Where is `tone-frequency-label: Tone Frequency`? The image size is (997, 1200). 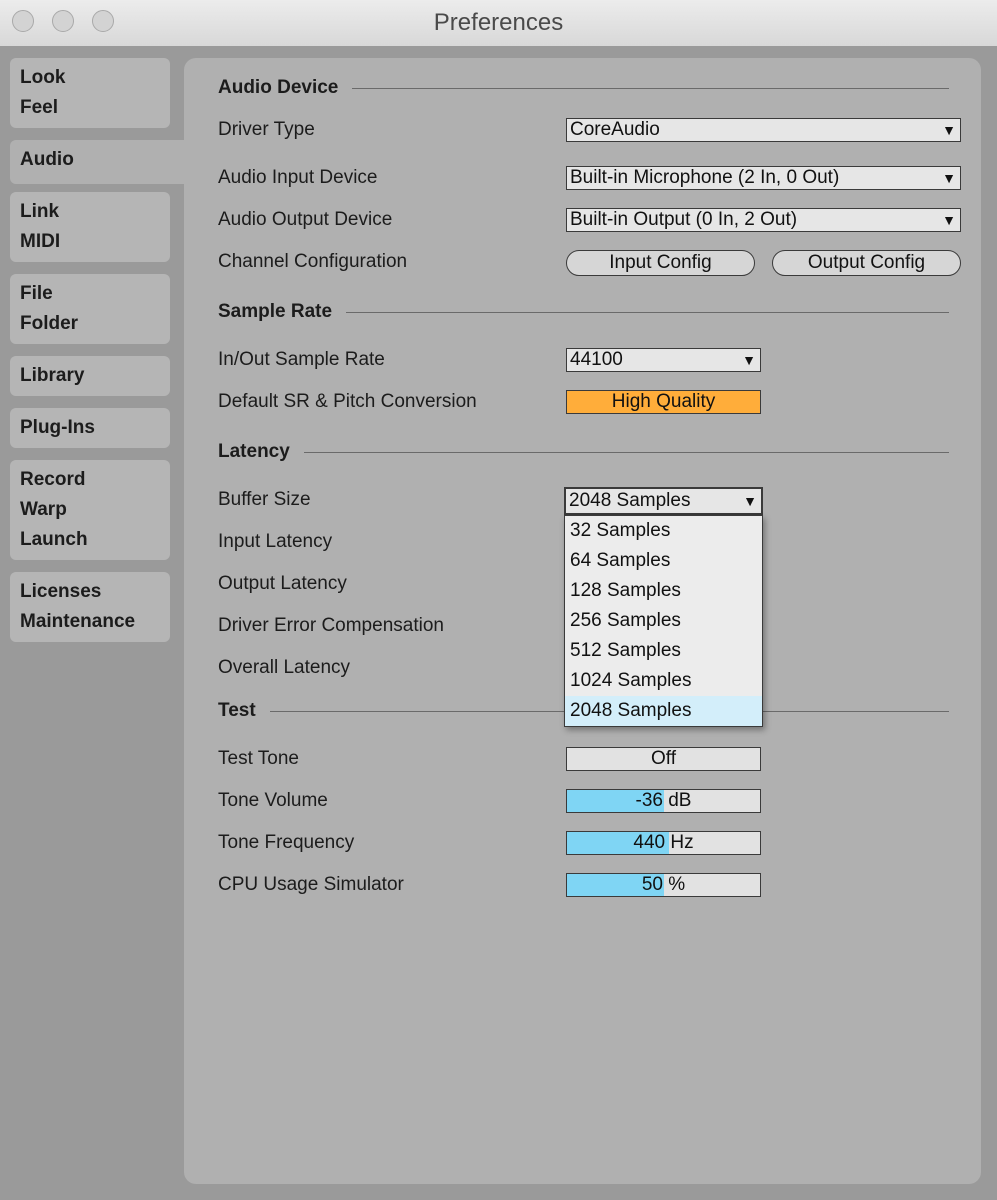
tone-frequency-label: Tone Frequency is located at coordinates (286, 842).